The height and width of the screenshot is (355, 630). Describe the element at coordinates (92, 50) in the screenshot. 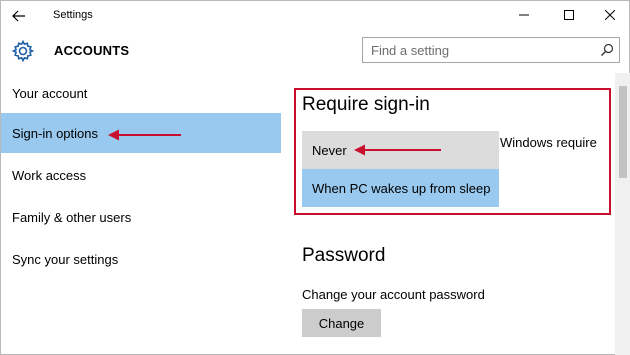

I see `page-title: ACCOUNTS` at that location.